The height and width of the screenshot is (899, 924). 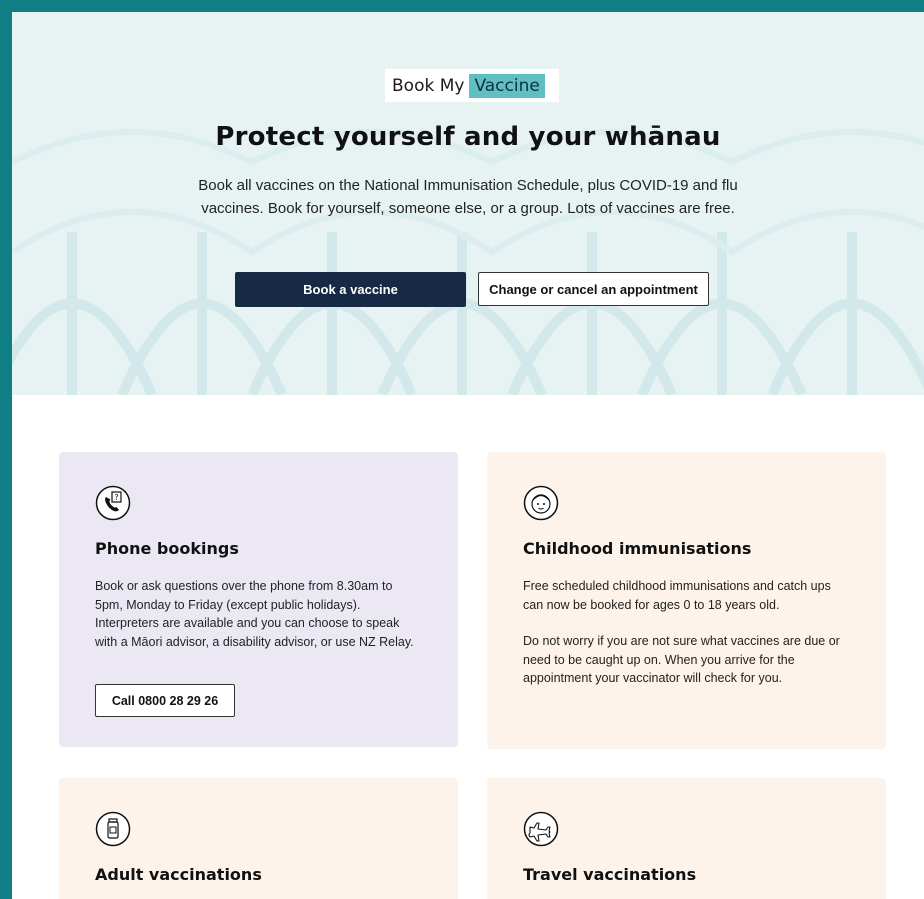 I want to click on change-cancel-appointment-button: Change or cancel an appointment, so click(x=593, y=289).